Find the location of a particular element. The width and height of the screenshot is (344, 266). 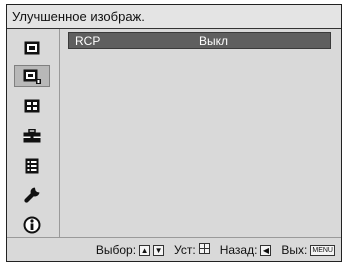

setting-value: Выкл is located at coordinates (214, 41).